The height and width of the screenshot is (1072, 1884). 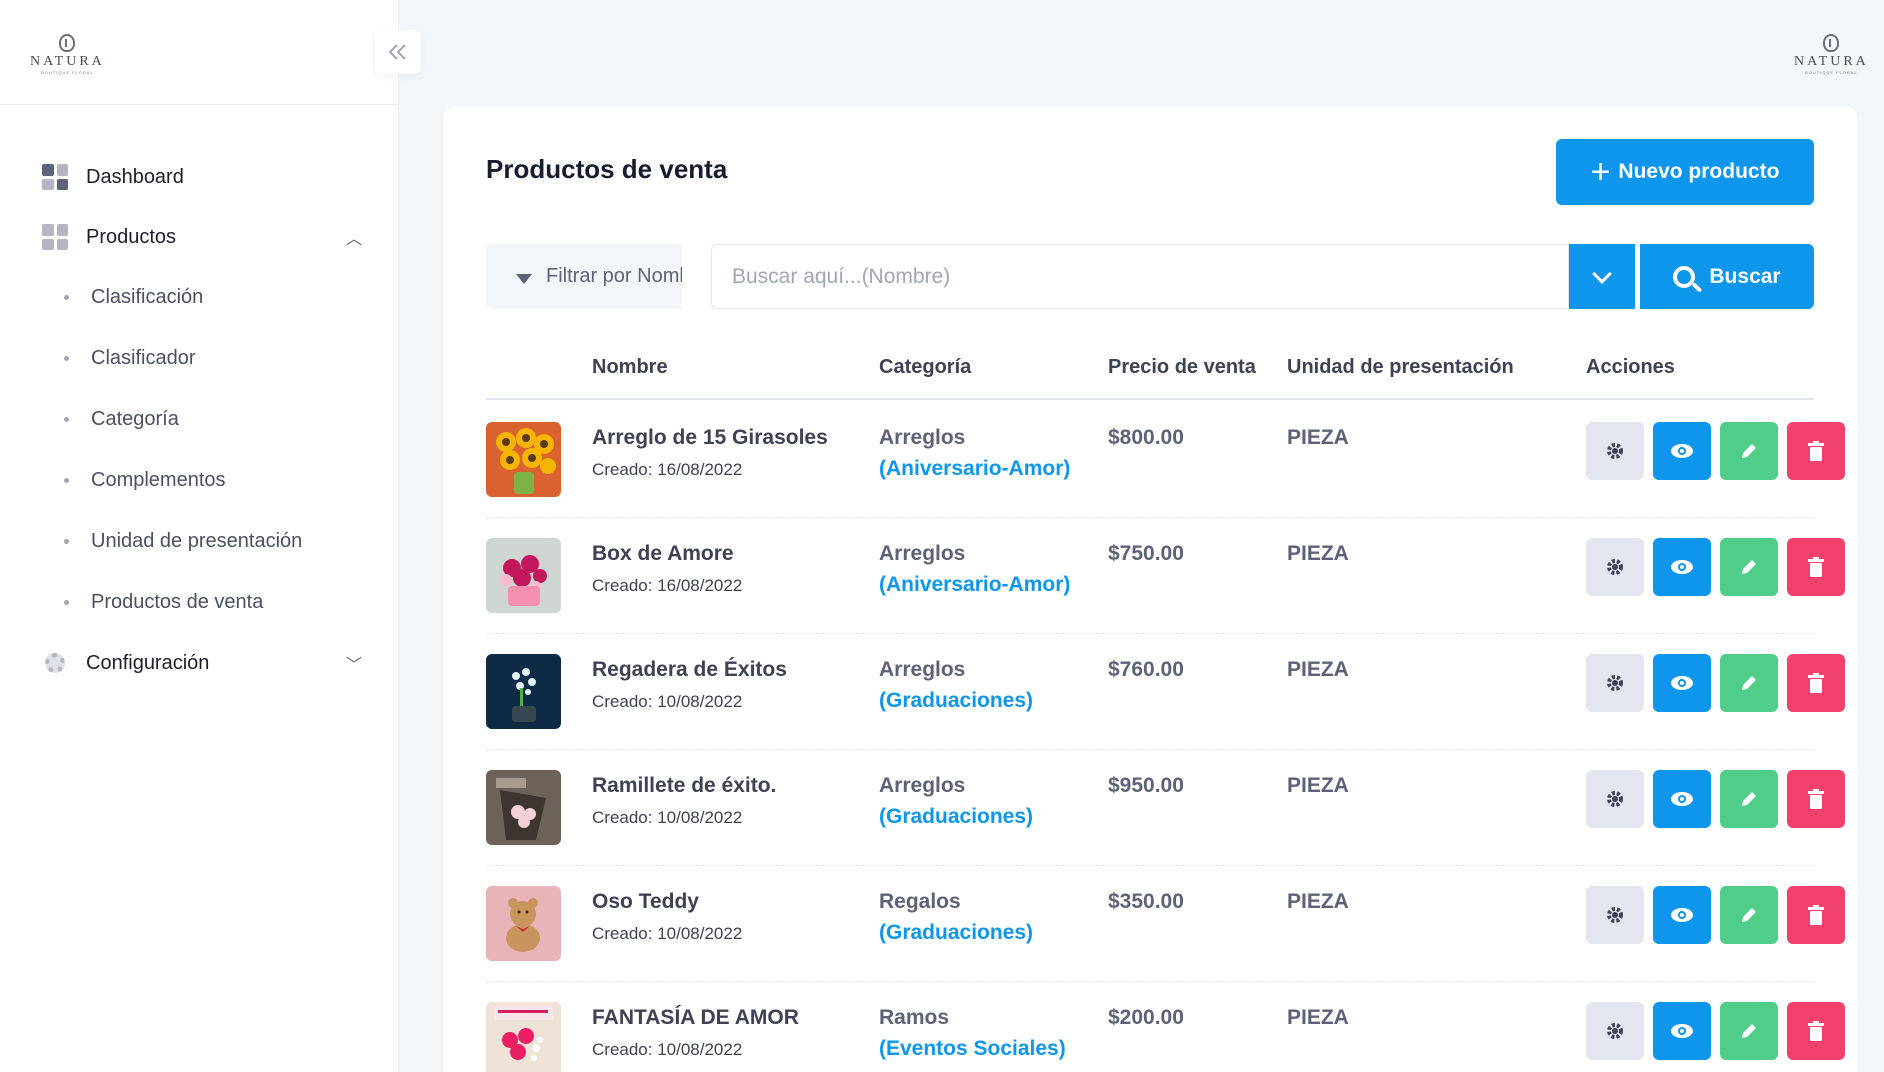 I want to click on search-options-dropdown, so click(x=1602, y=276).